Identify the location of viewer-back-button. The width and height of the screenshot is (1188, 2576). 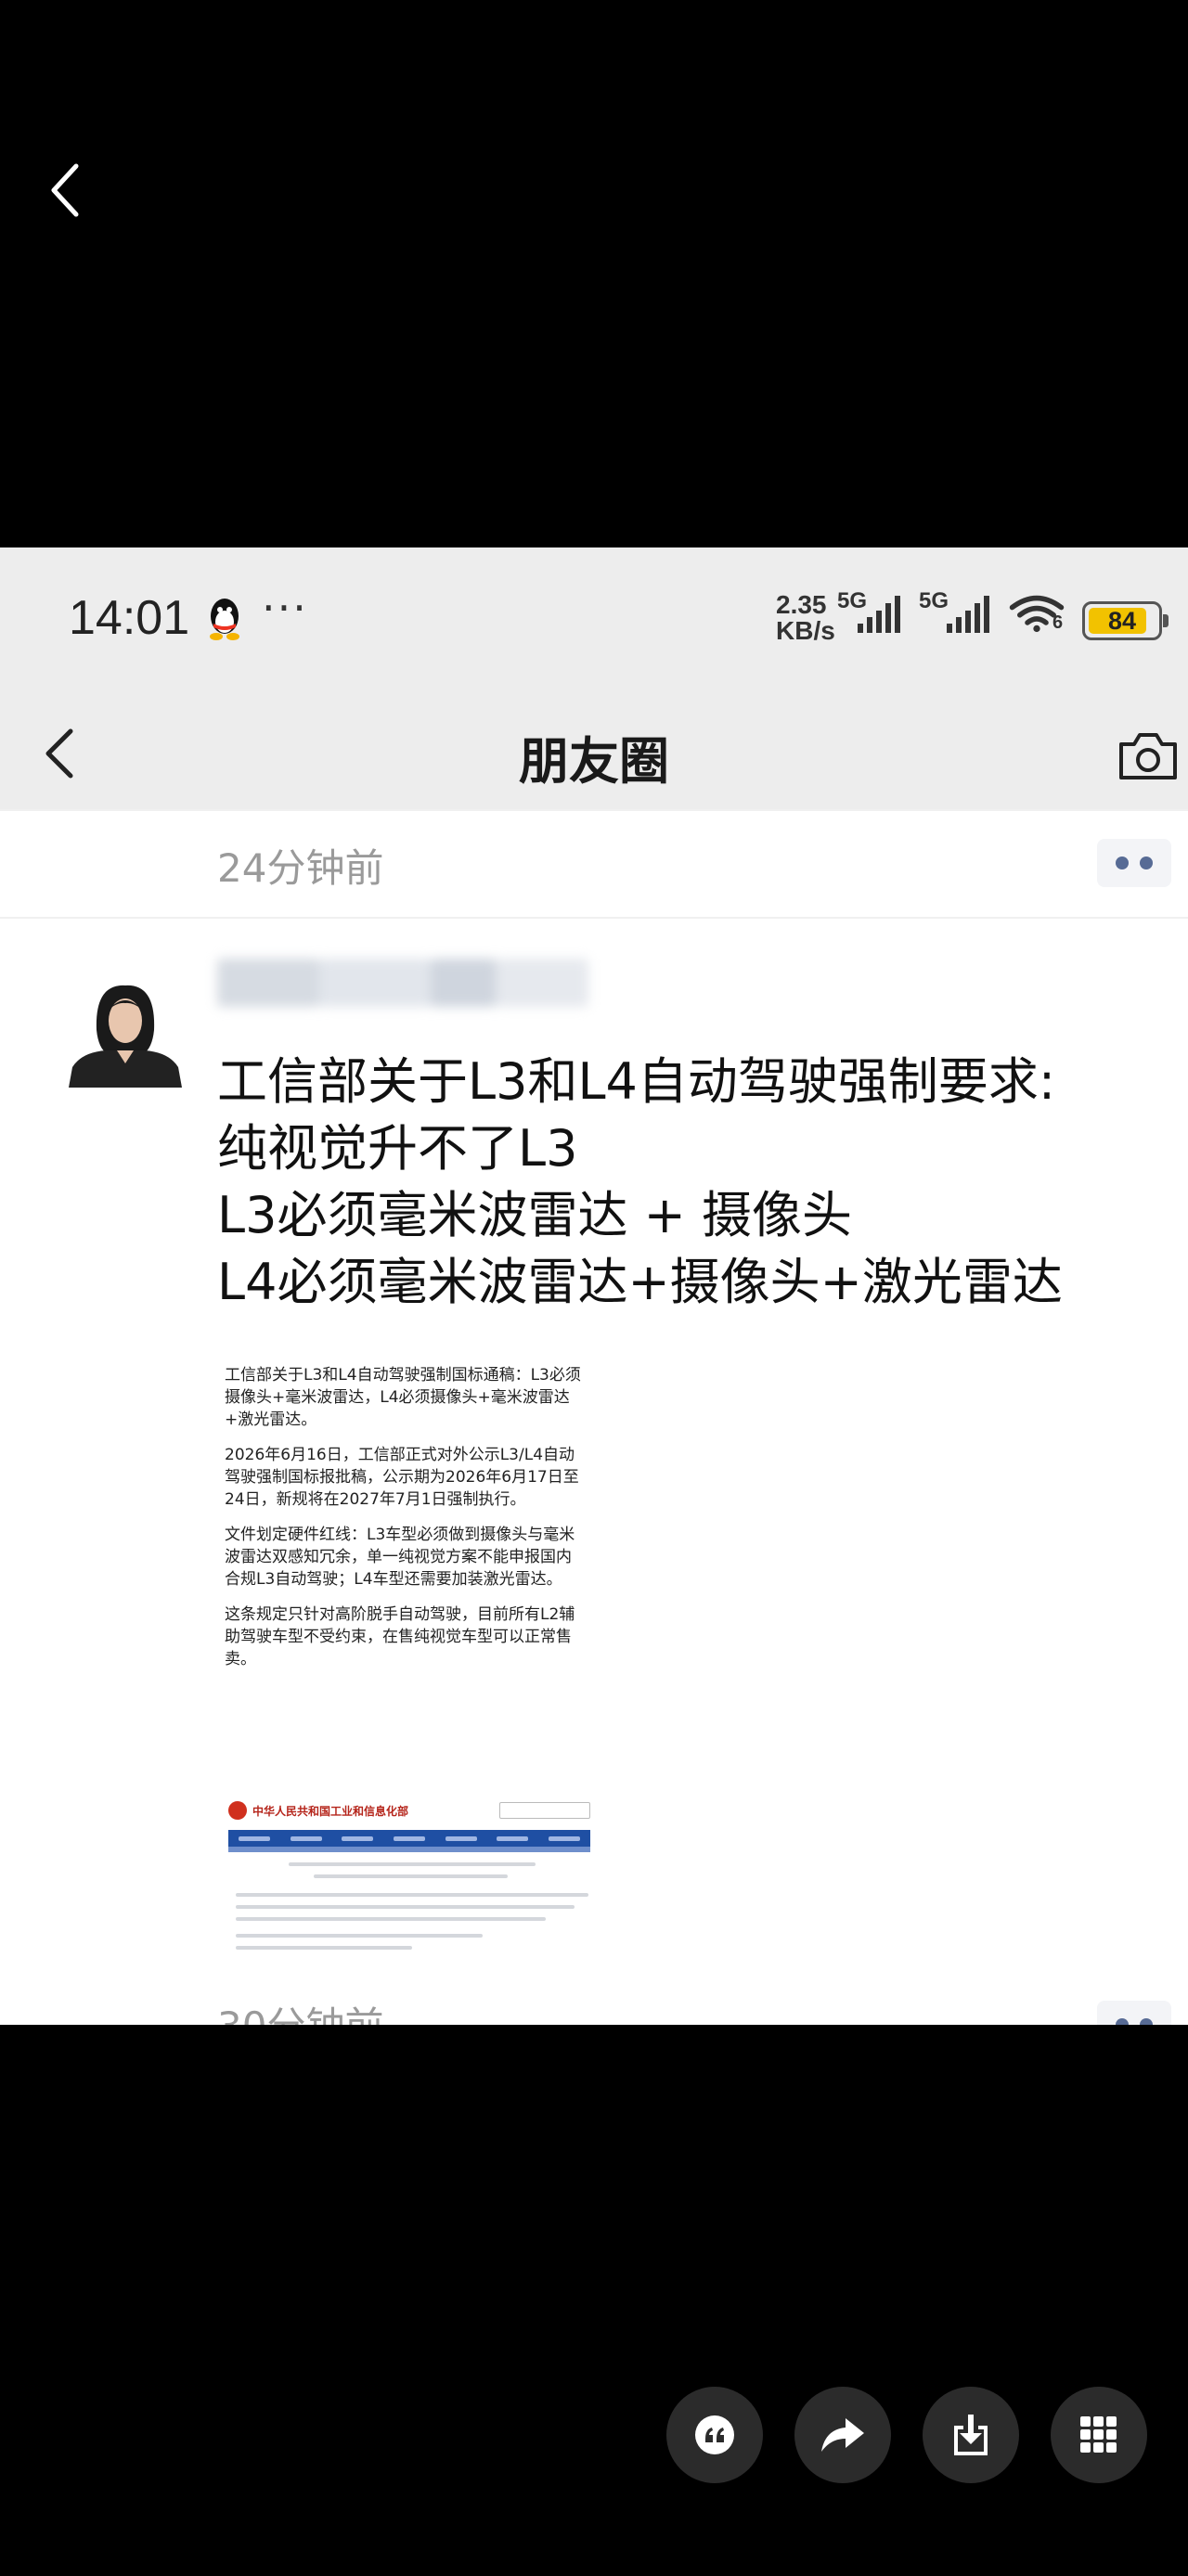
(65, 190).